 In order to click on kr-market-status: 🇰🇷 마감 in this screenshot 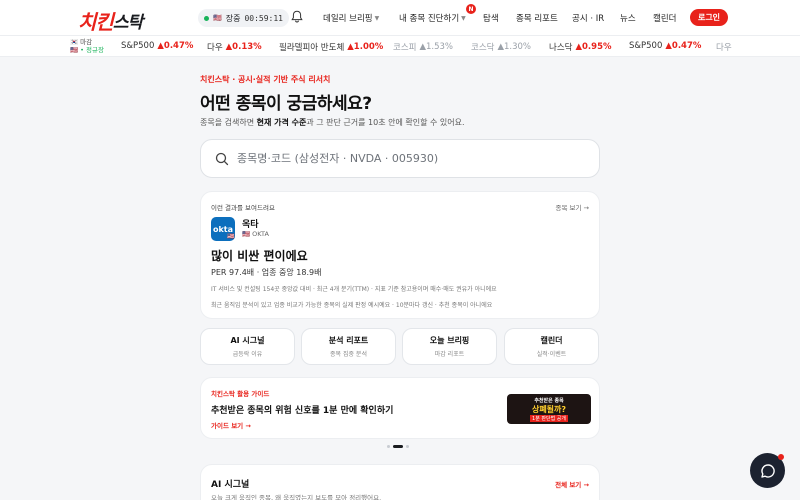, I will do `click(81, 42)`.